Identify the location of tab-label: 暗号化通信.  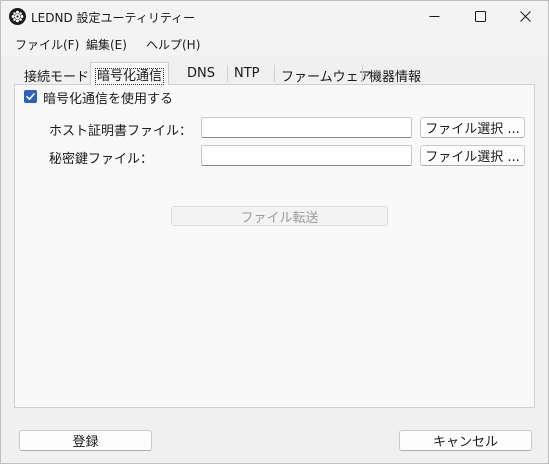
(129, 76).